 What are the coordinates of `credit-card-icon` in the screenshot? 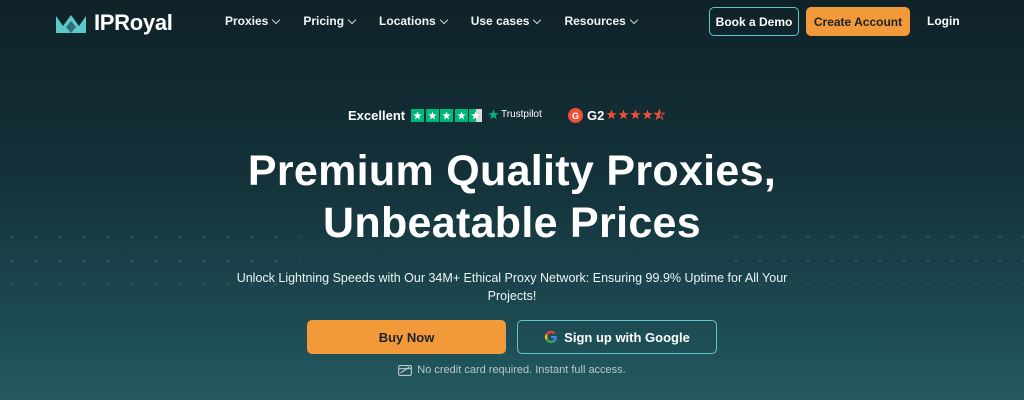 It's located at (405, 370).